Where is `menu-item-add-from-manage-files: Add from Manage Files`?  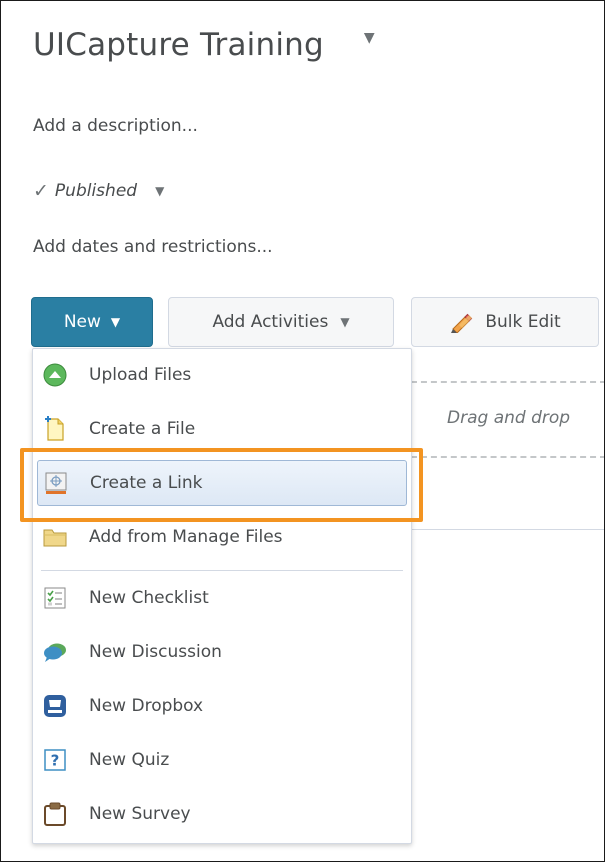 menu-item-add-from-manage-files: Add from Manage Files is located at coordinates (222, 537).